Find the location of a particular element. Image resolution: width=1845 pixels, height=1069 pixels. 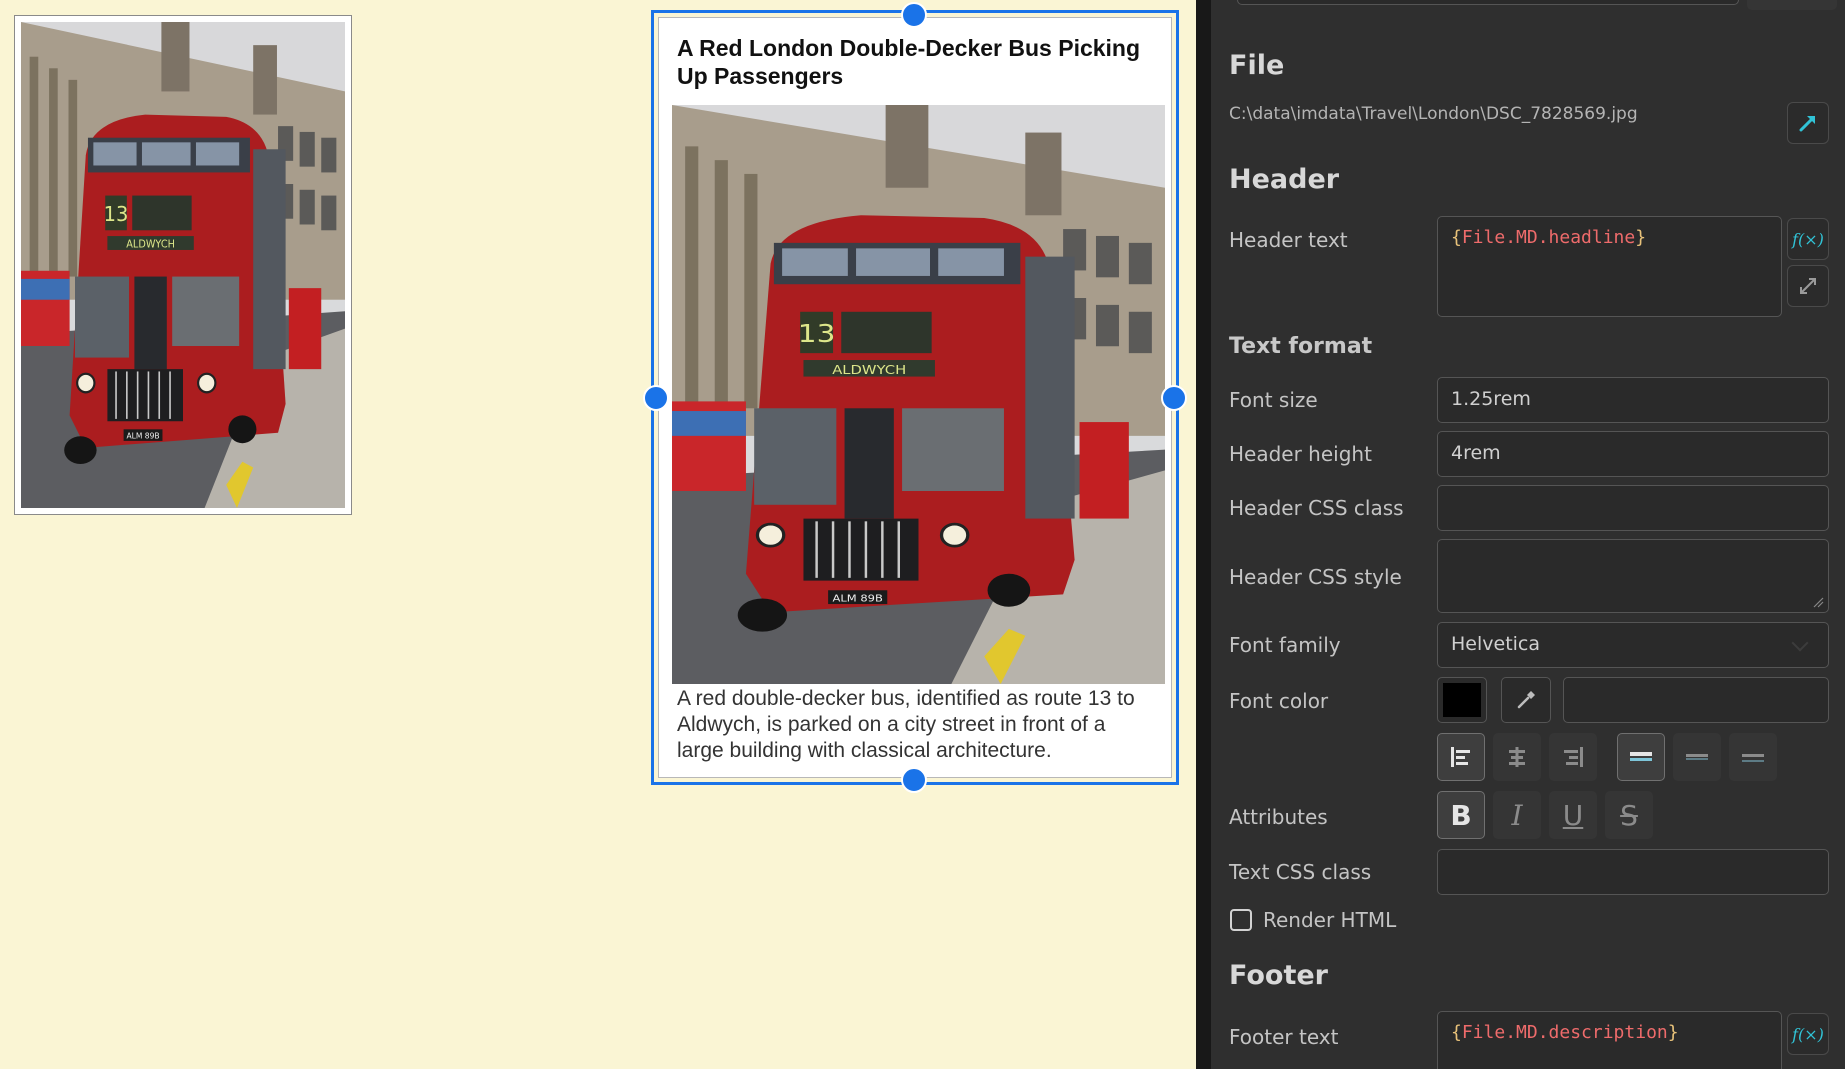

align-left-icon is located at coordinates (1460, 757).